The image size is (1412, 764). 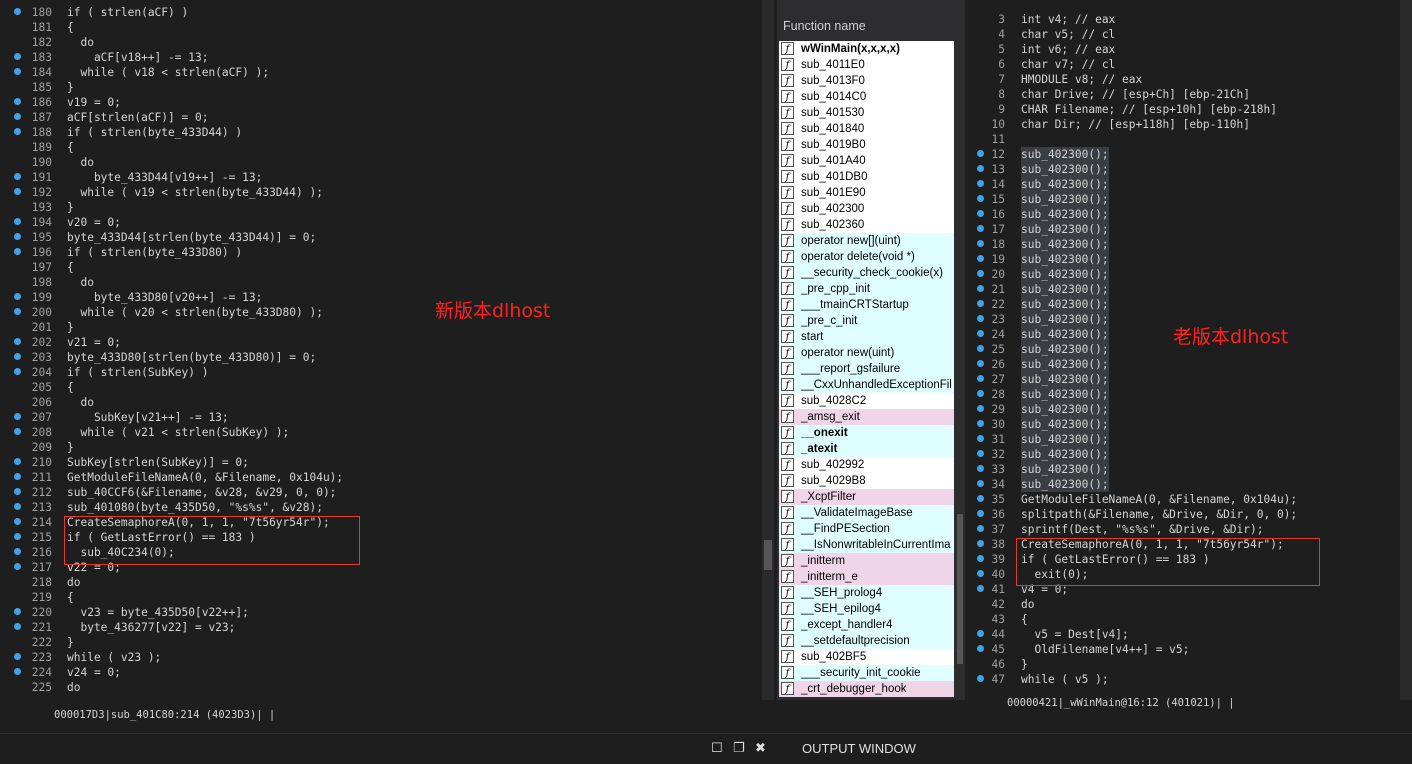 I want to click on code-line: 221 byte_436277[v22] = v23;, so click(x=380, y=627).